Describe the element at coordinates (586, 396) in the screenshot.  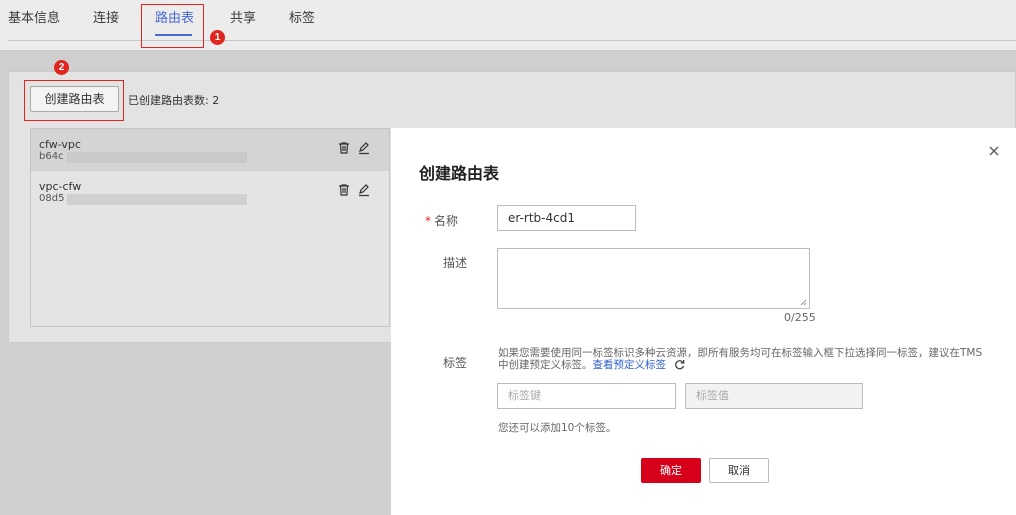
I see `tag-key-input: 标签键` at that location.